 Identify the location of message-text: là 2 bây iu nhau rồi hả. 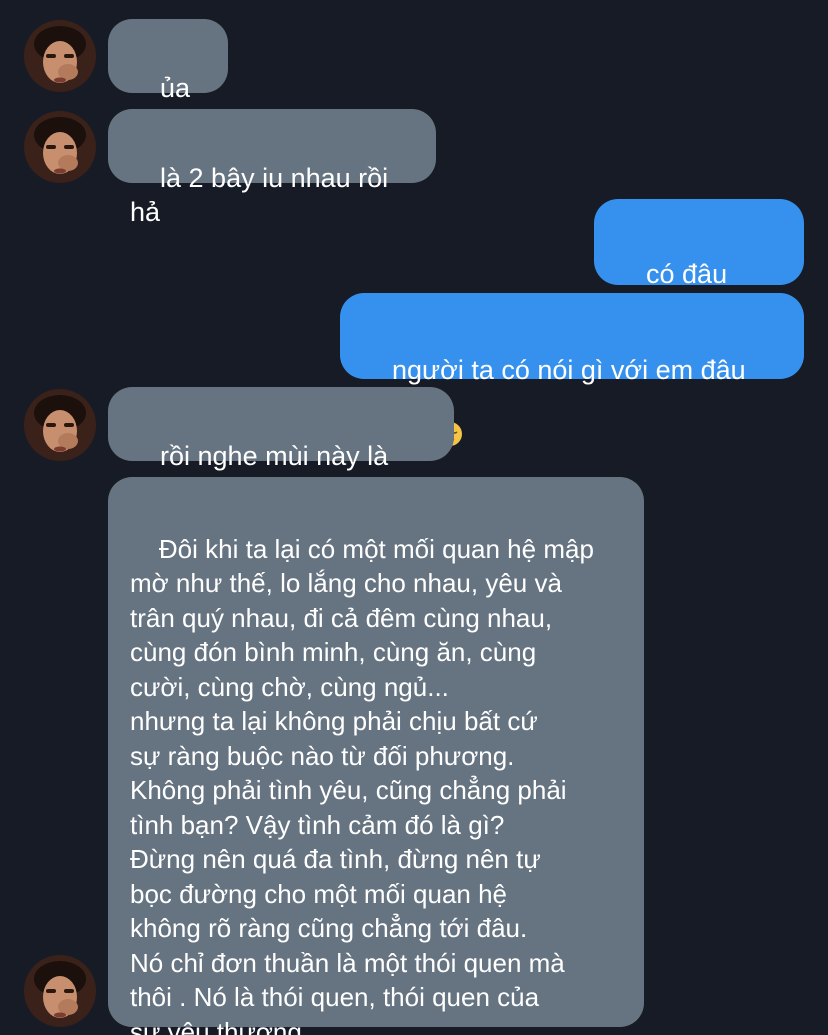
(263, 195).